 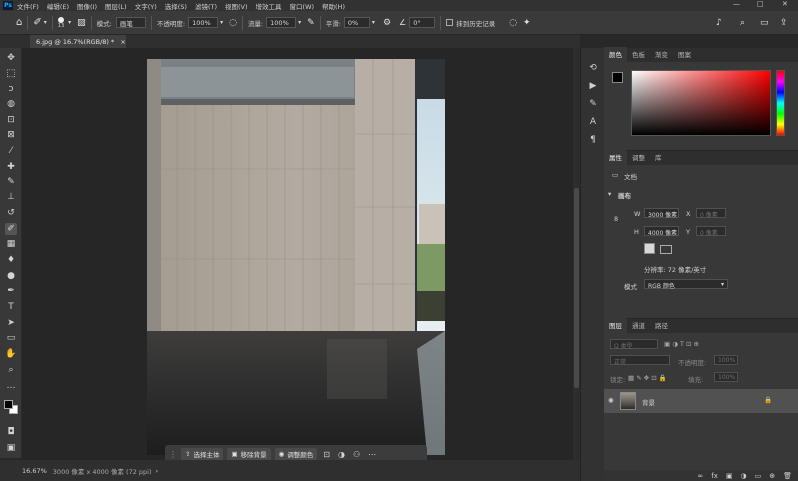 I want to click on pressure-opacity-icon: ◌, so click(x=233, y=23).